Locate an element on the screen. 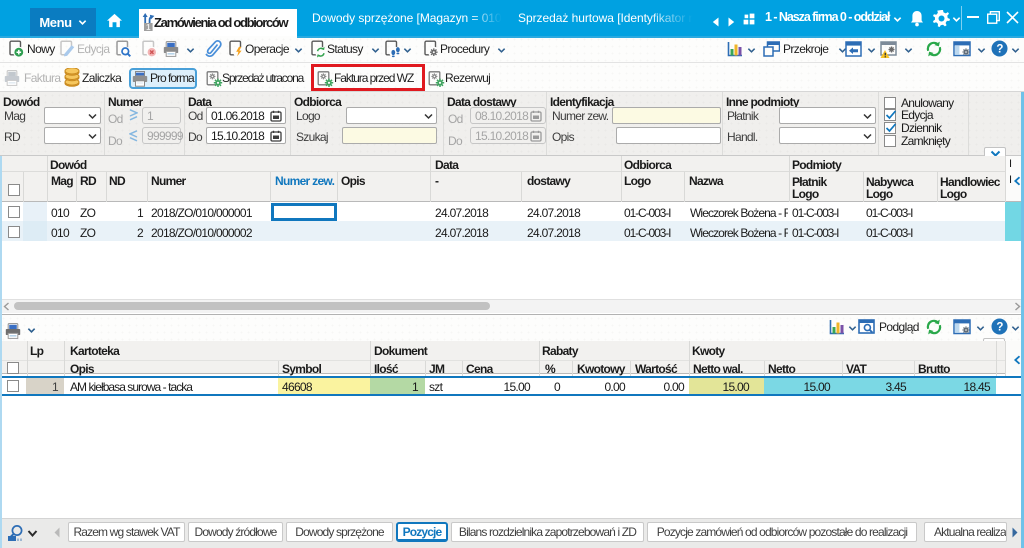  svg-text: 1 is located at coordinates (148, 27).